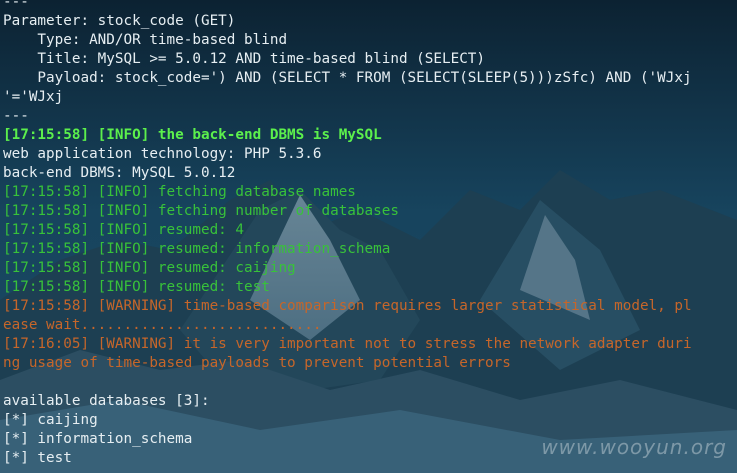  Describe the element at coordinates (33, 97) in the screenshot. I see `terminal-line: '='WJxj` at that location.